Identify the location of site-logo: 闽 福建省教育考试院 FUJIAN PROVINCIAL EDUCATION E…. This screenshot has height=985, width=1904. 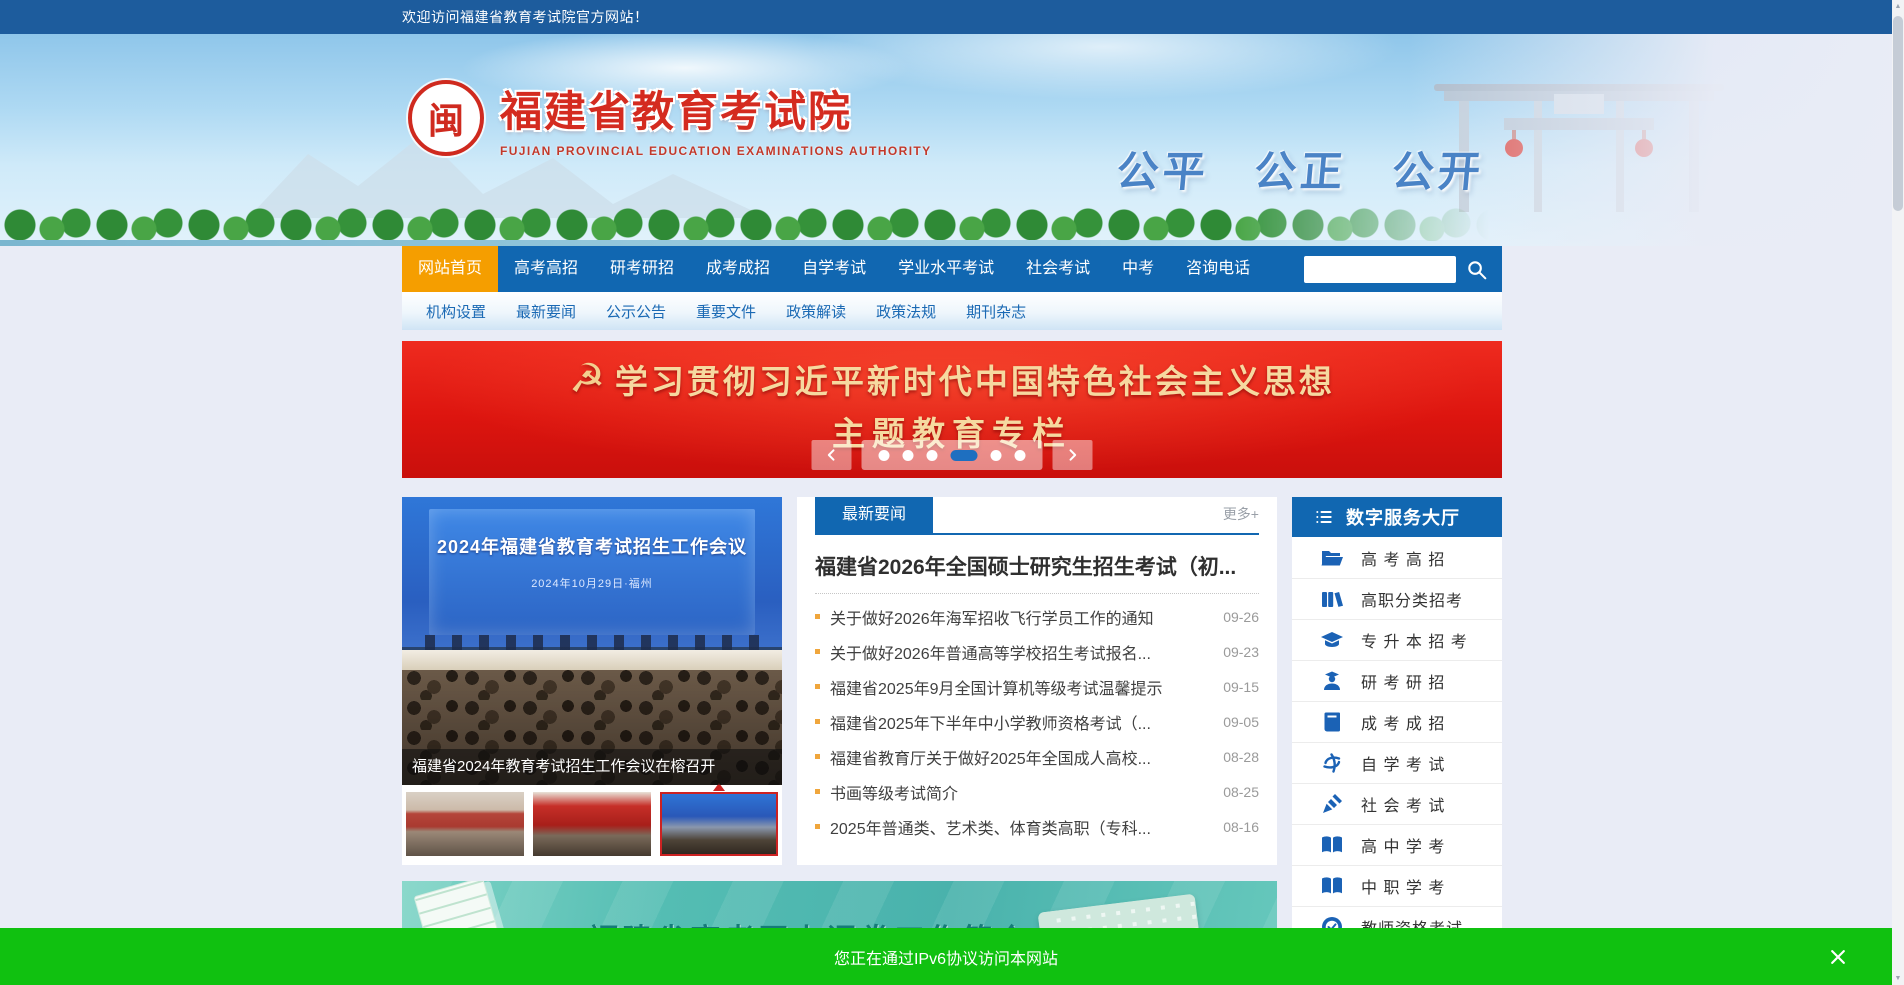
(670, 118).